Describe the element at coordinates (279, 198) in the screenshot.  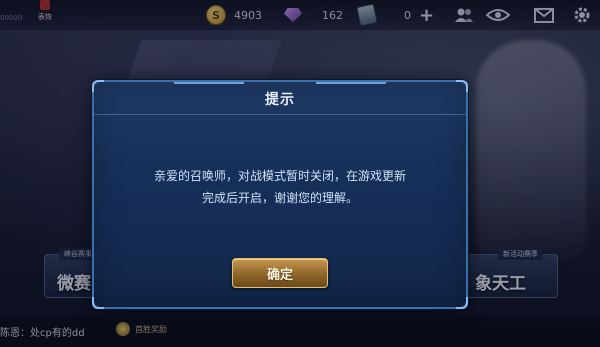
I see `dialog-message-line-2: 完成后开启，谢谢您的理解。` at that location.